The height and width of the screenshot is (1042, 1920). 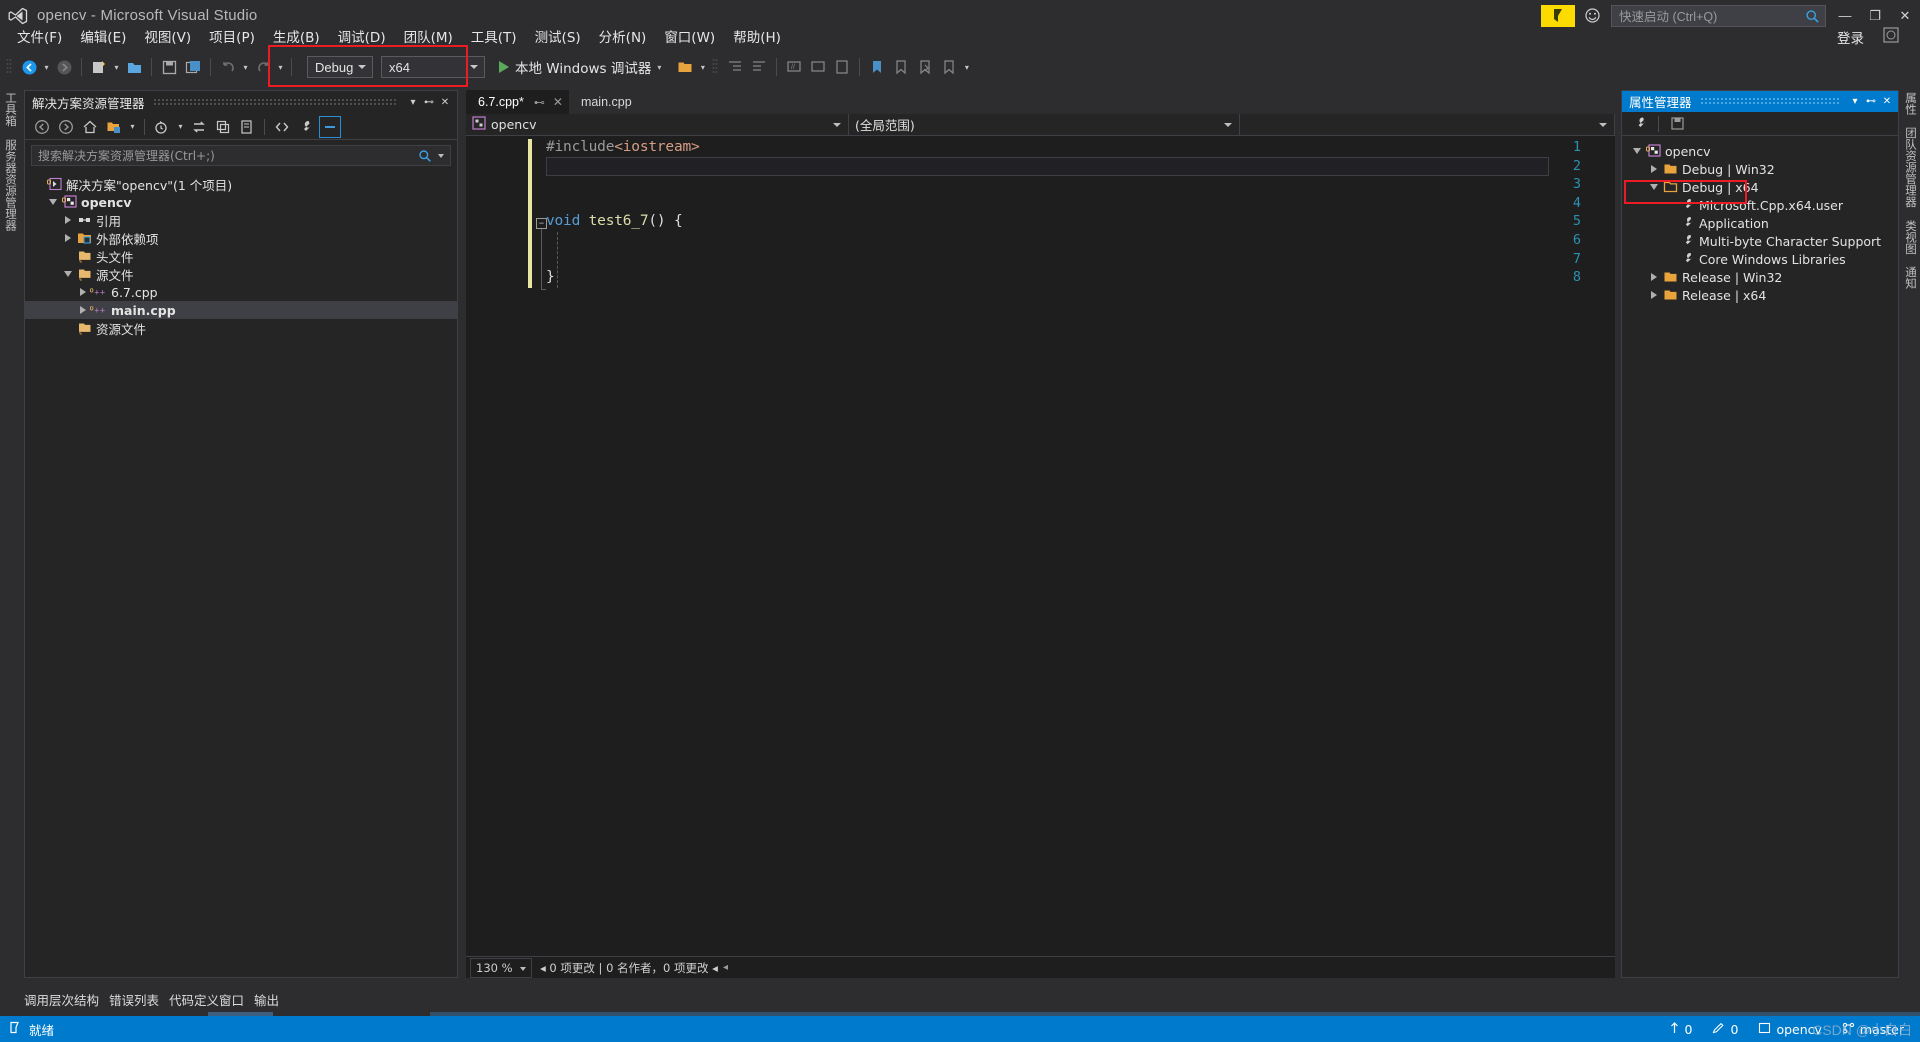 What do you see at coordinates (362, 36) in the screenshot?
I see `menu-debug: 调试(D)` at bounding box center [362, 36].